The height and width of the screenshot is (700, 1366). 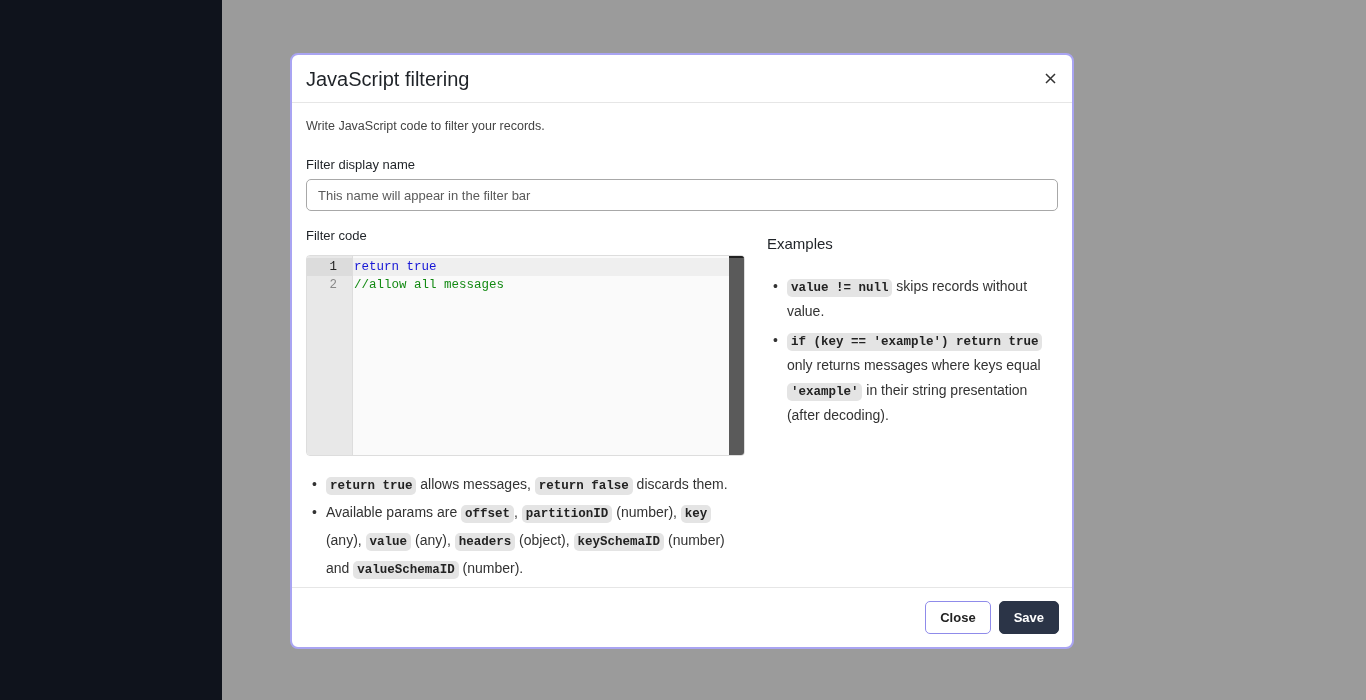 What do you see at coordinates (1028, 617) in the screenshot?
I see `save-button: Save` at bounding box center [1028, 617].